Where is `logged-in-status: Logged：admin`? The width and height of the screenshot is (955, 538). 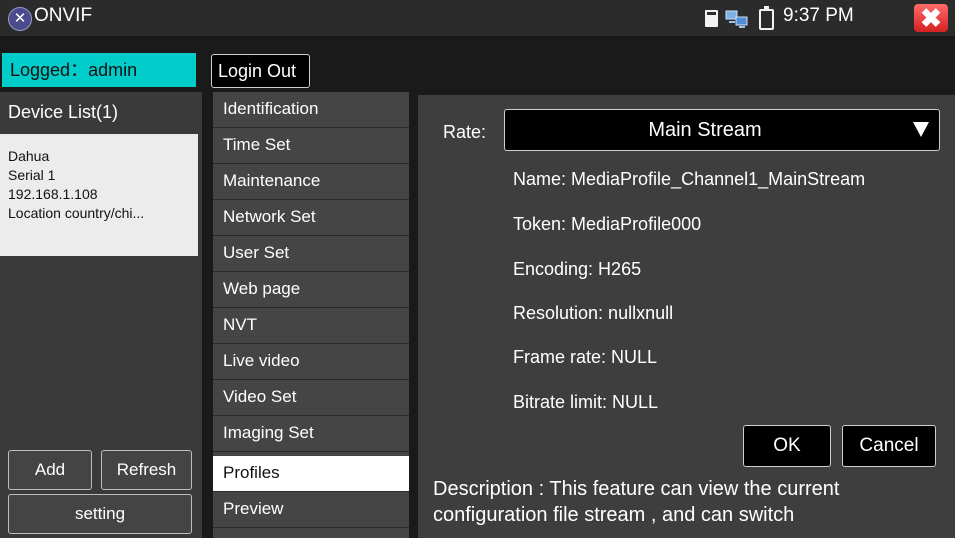
logged-in-status: Logged：admin is located at coordinates (99, 70).